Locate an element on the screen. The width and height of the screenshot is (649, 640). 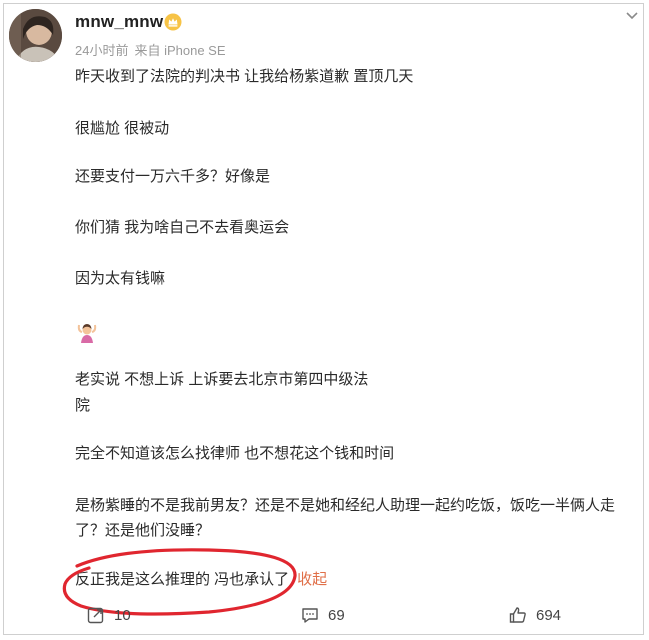
repost-count: 10 is located at coordinates (122, 615).